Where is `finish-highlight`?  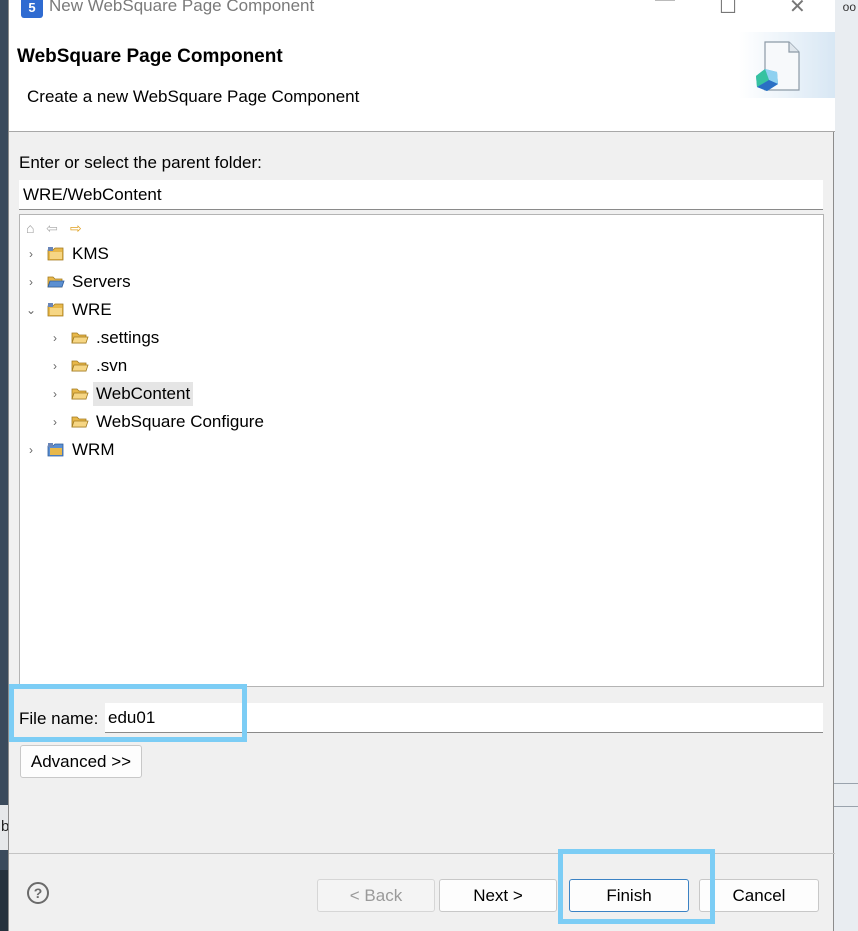
finish-highlight is located at coordinates (636, 886).